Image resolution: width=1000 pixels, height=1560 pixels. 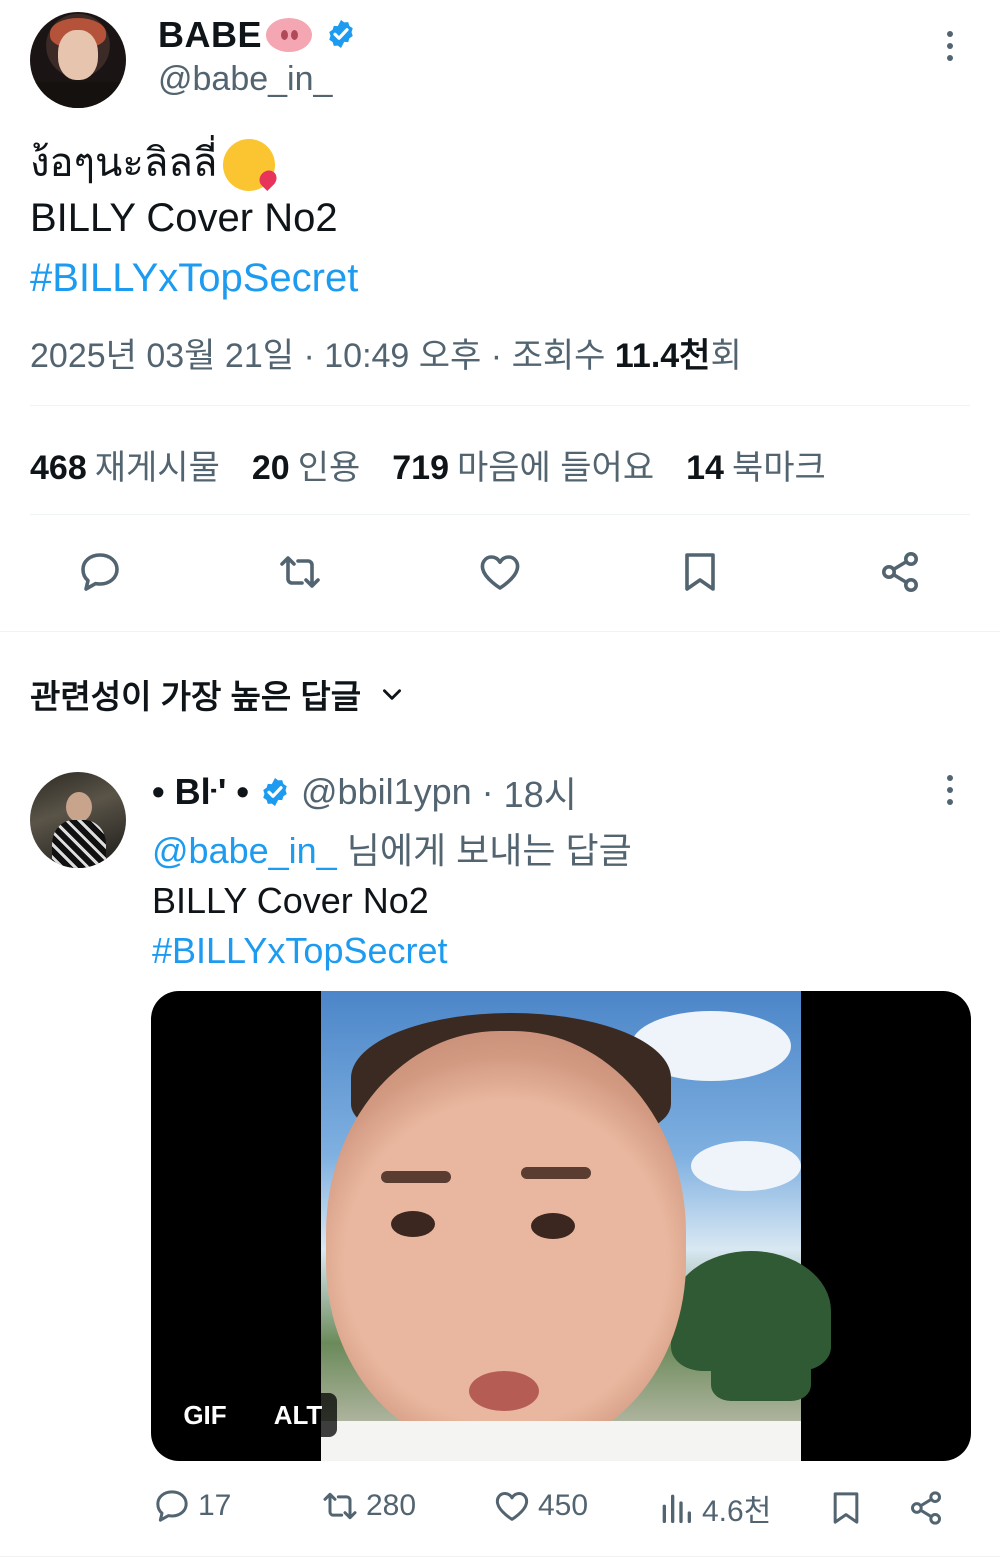 What do you see at coordinates (306, 464) in the screenshot?
I see `stat-quotes: 20 인용` at bounding box center [306, 464].